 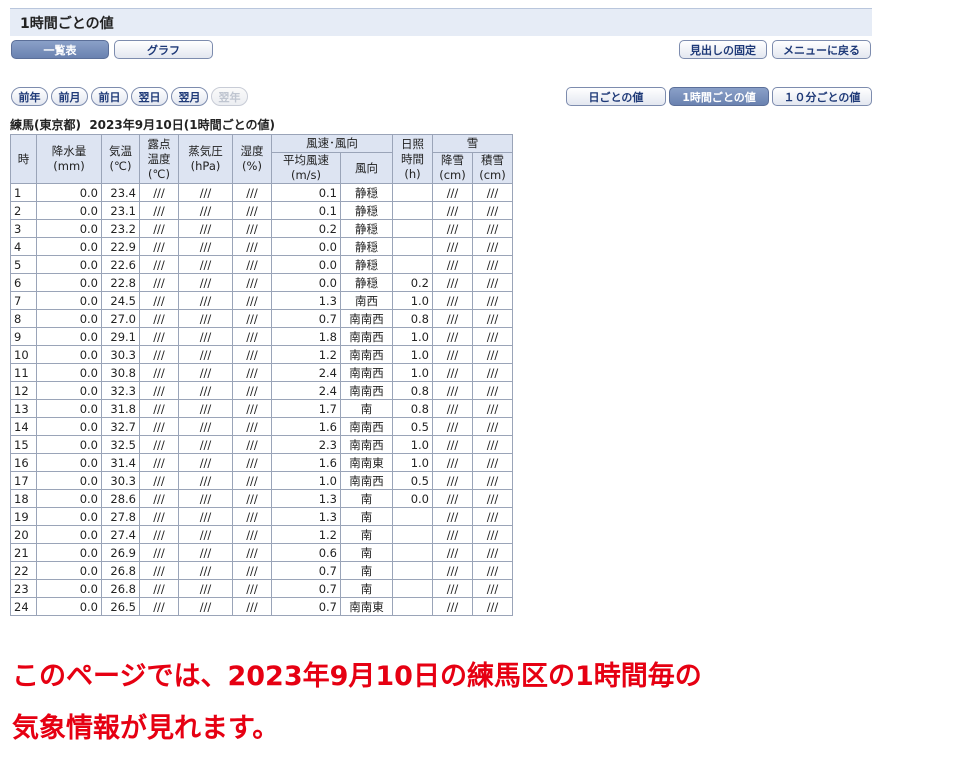 I want to click on table-cell: 20, so click(x=23, y=534).